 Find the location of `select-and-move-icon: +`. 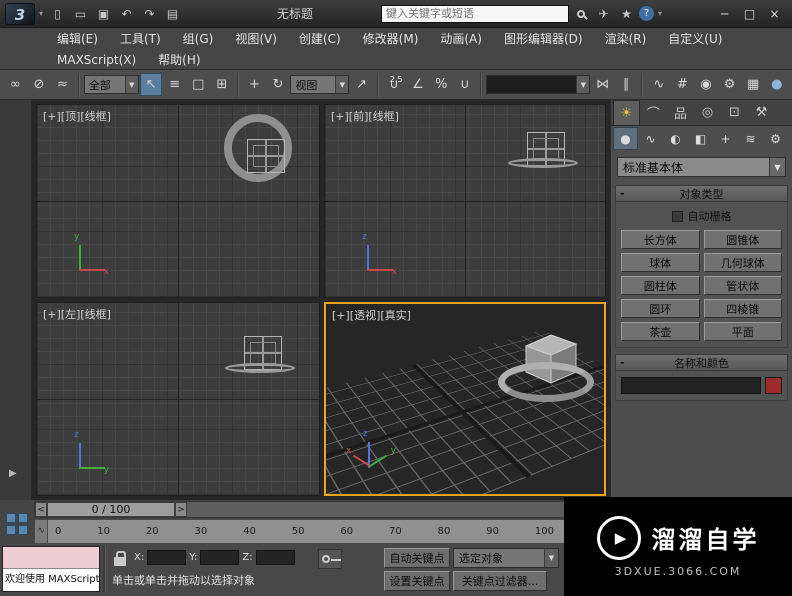

select-and-move-icon: + is located at coordinates (254, 84).